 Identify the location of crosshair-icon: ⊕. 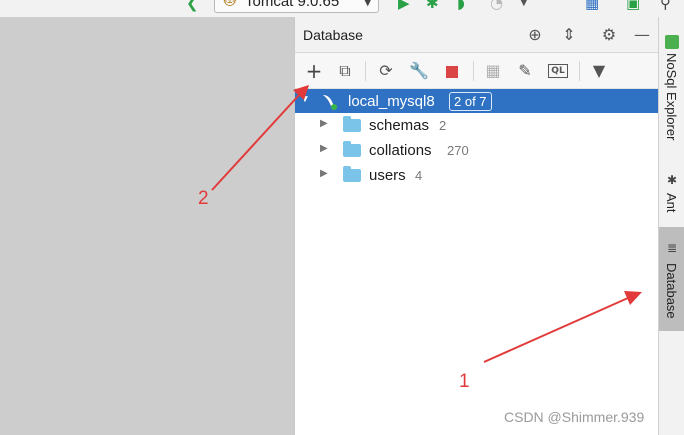
(535, 35).